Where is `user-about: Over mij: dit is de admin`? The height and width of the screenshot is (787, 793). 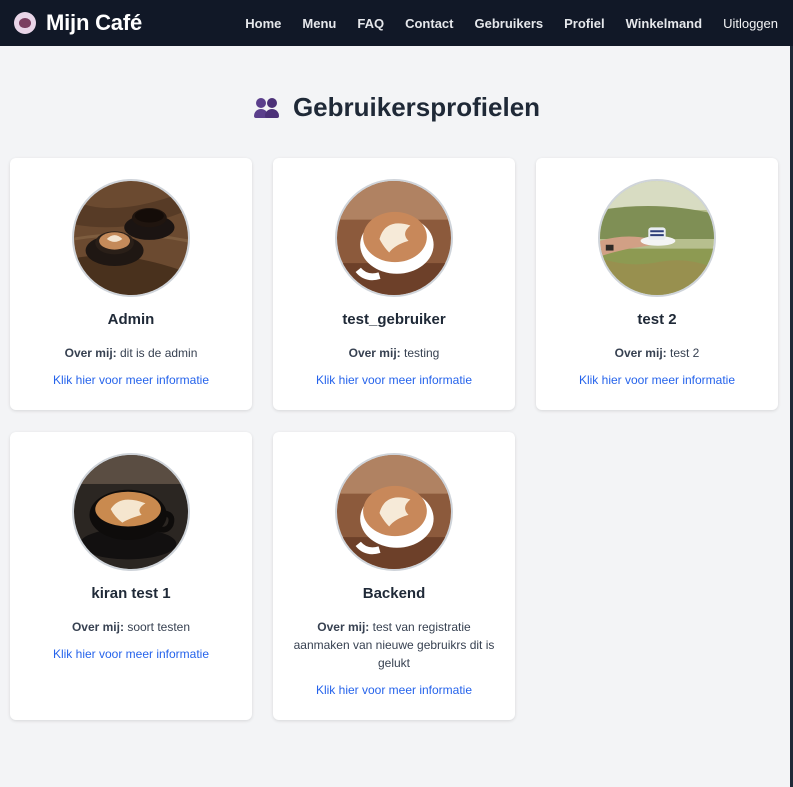 user-about: Over mij: dit is de admin is located at coordinates (131, 353).